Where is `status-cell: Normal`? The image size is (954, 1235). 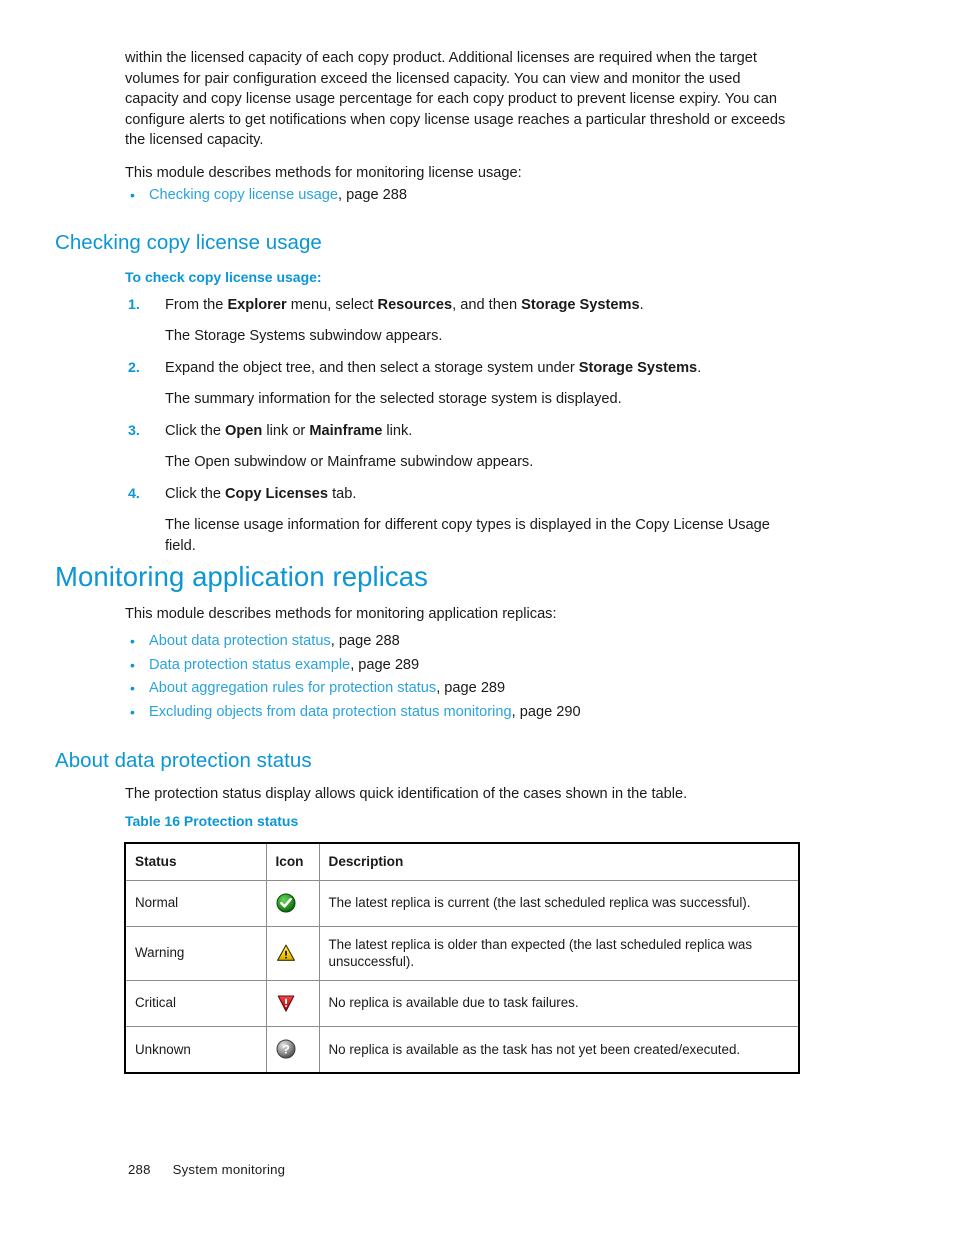
status-cell: Normal is located at coordinates (196, 903).